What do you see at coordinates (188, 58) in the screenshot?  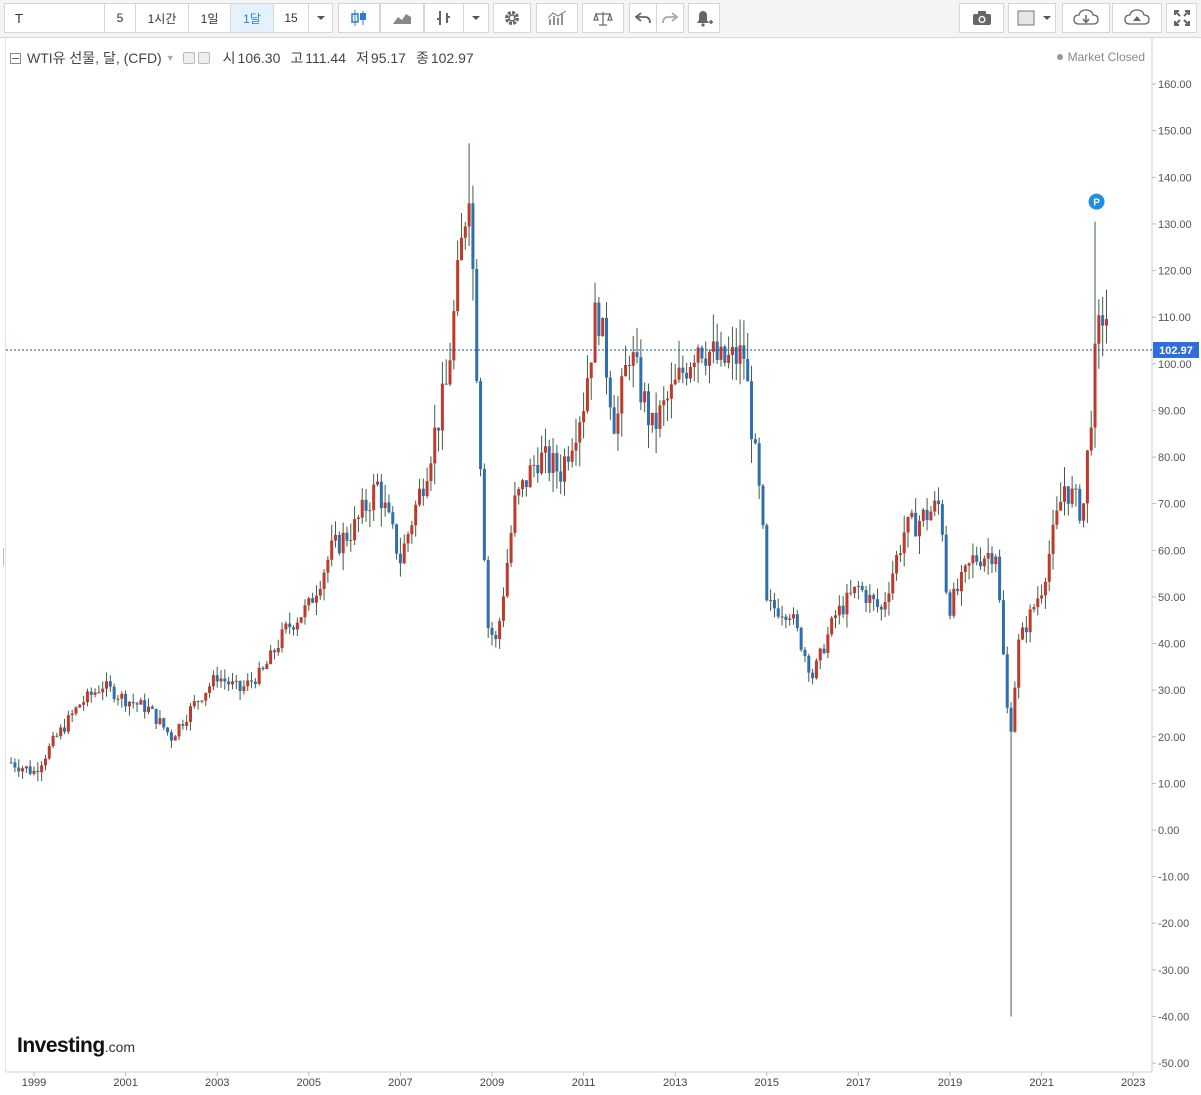 I see `legend-settings-icon` at bounding box center [188, 58].